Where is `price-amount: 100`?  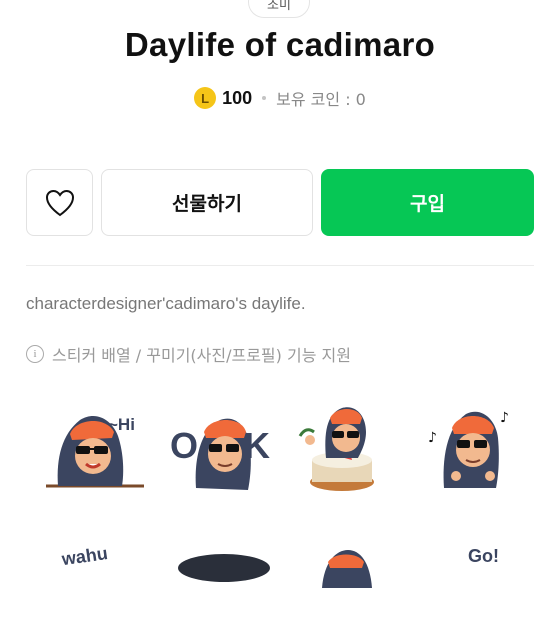
price-amount: 100 is located at coordinates (237, 97).